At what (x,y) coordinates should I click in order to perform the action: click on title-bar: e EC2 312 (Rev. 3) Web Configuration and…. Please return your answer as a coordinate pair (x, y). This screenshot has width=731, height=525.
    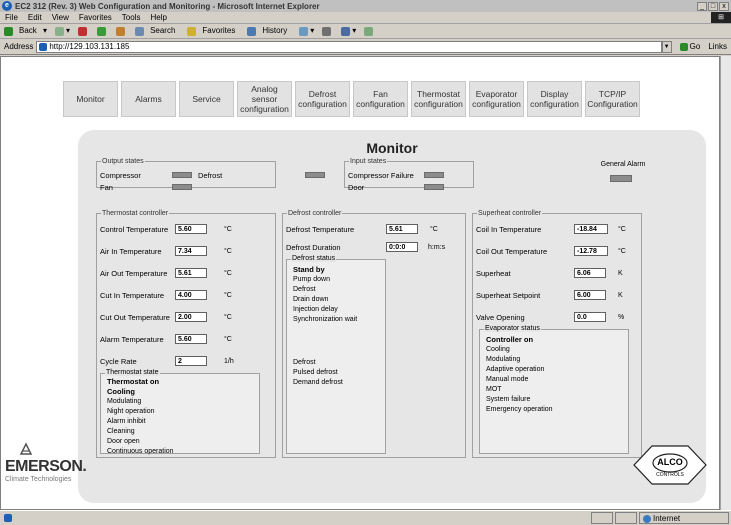
    Looking at the image, I should click on (365, 6).